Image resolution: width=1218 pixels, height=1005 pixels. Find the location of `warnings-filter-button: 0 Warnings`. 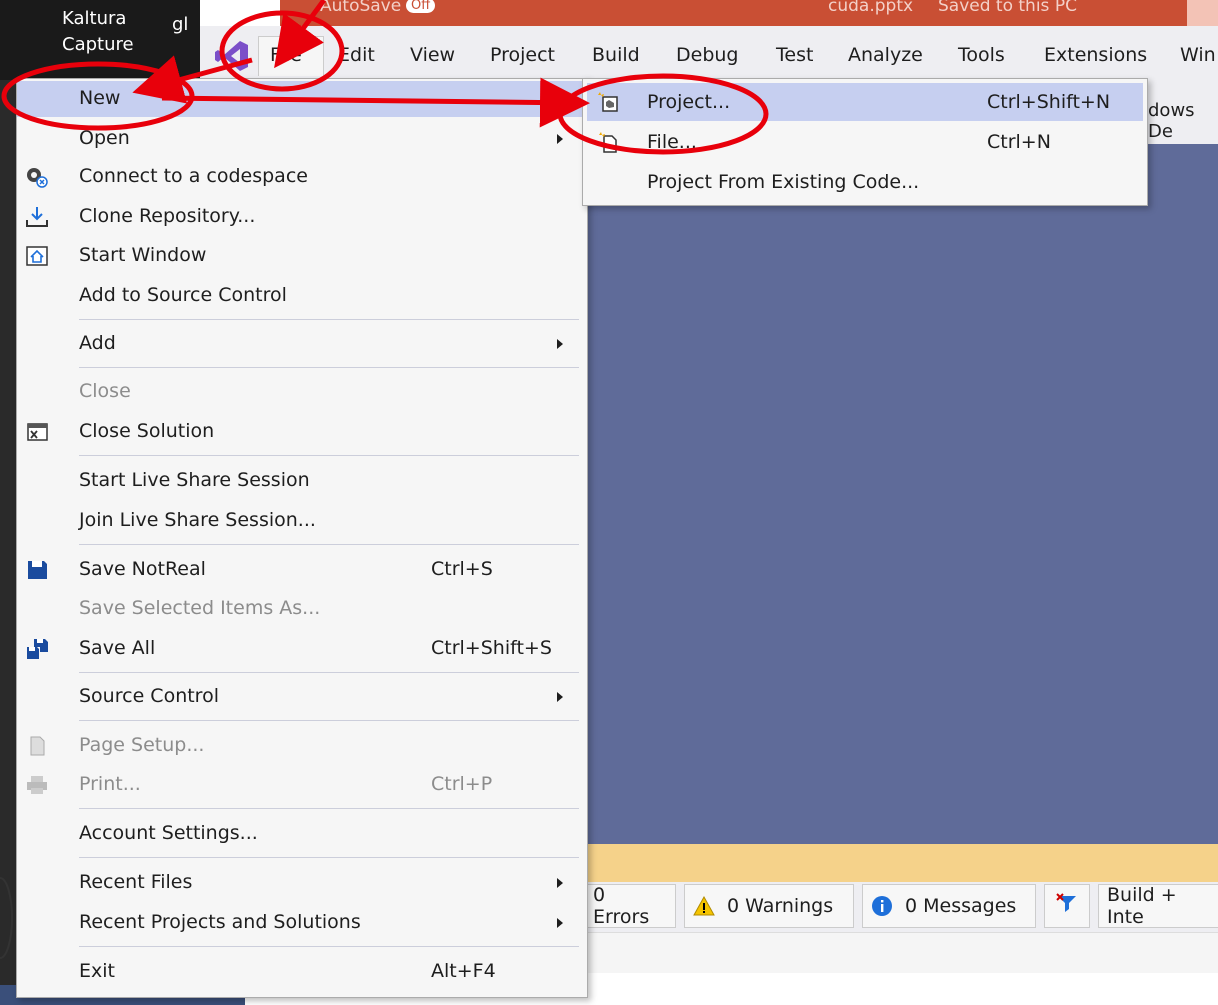

warnings-filter-button: 0 Warnings is located at coordinates (769, 906).